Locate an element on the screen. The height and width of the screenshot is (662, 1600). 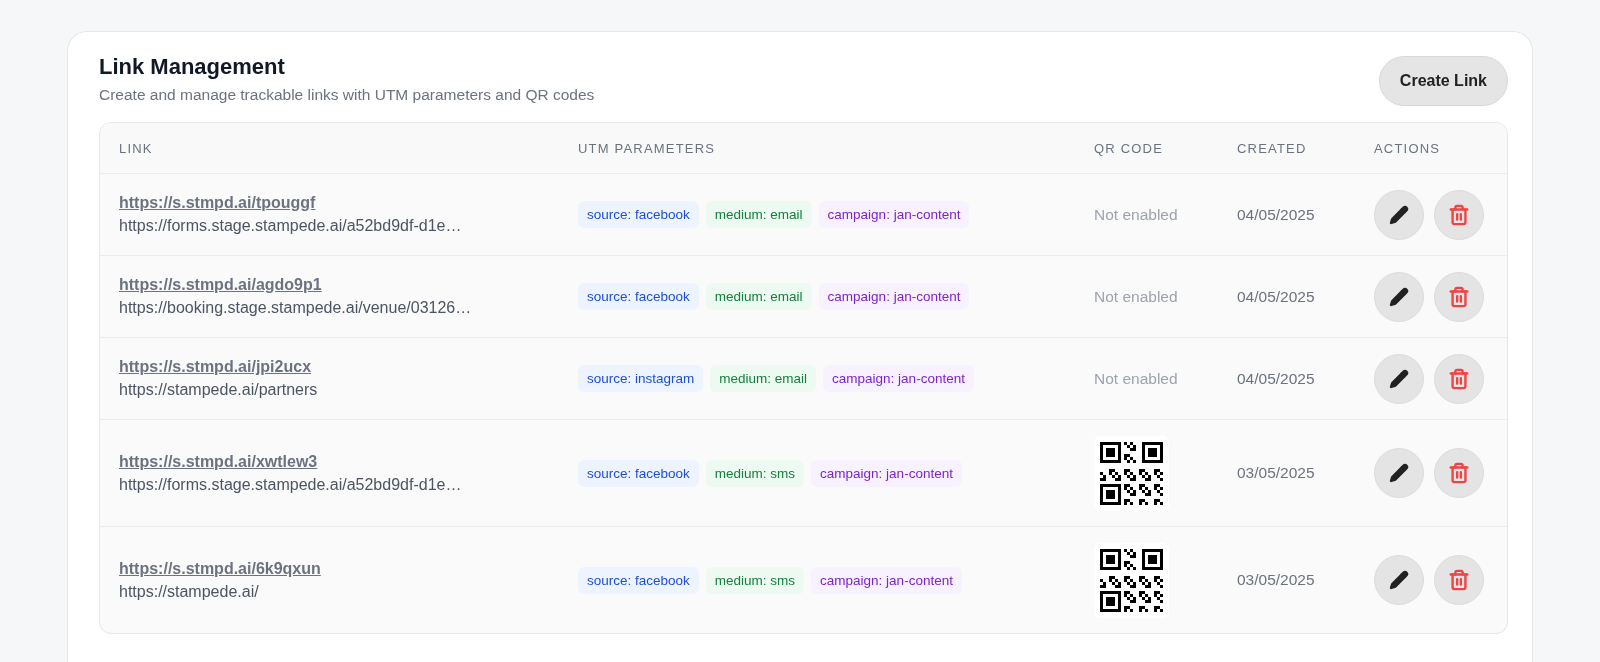
target-url: https://stampede.ai/ is located at coordinates (189, 591).